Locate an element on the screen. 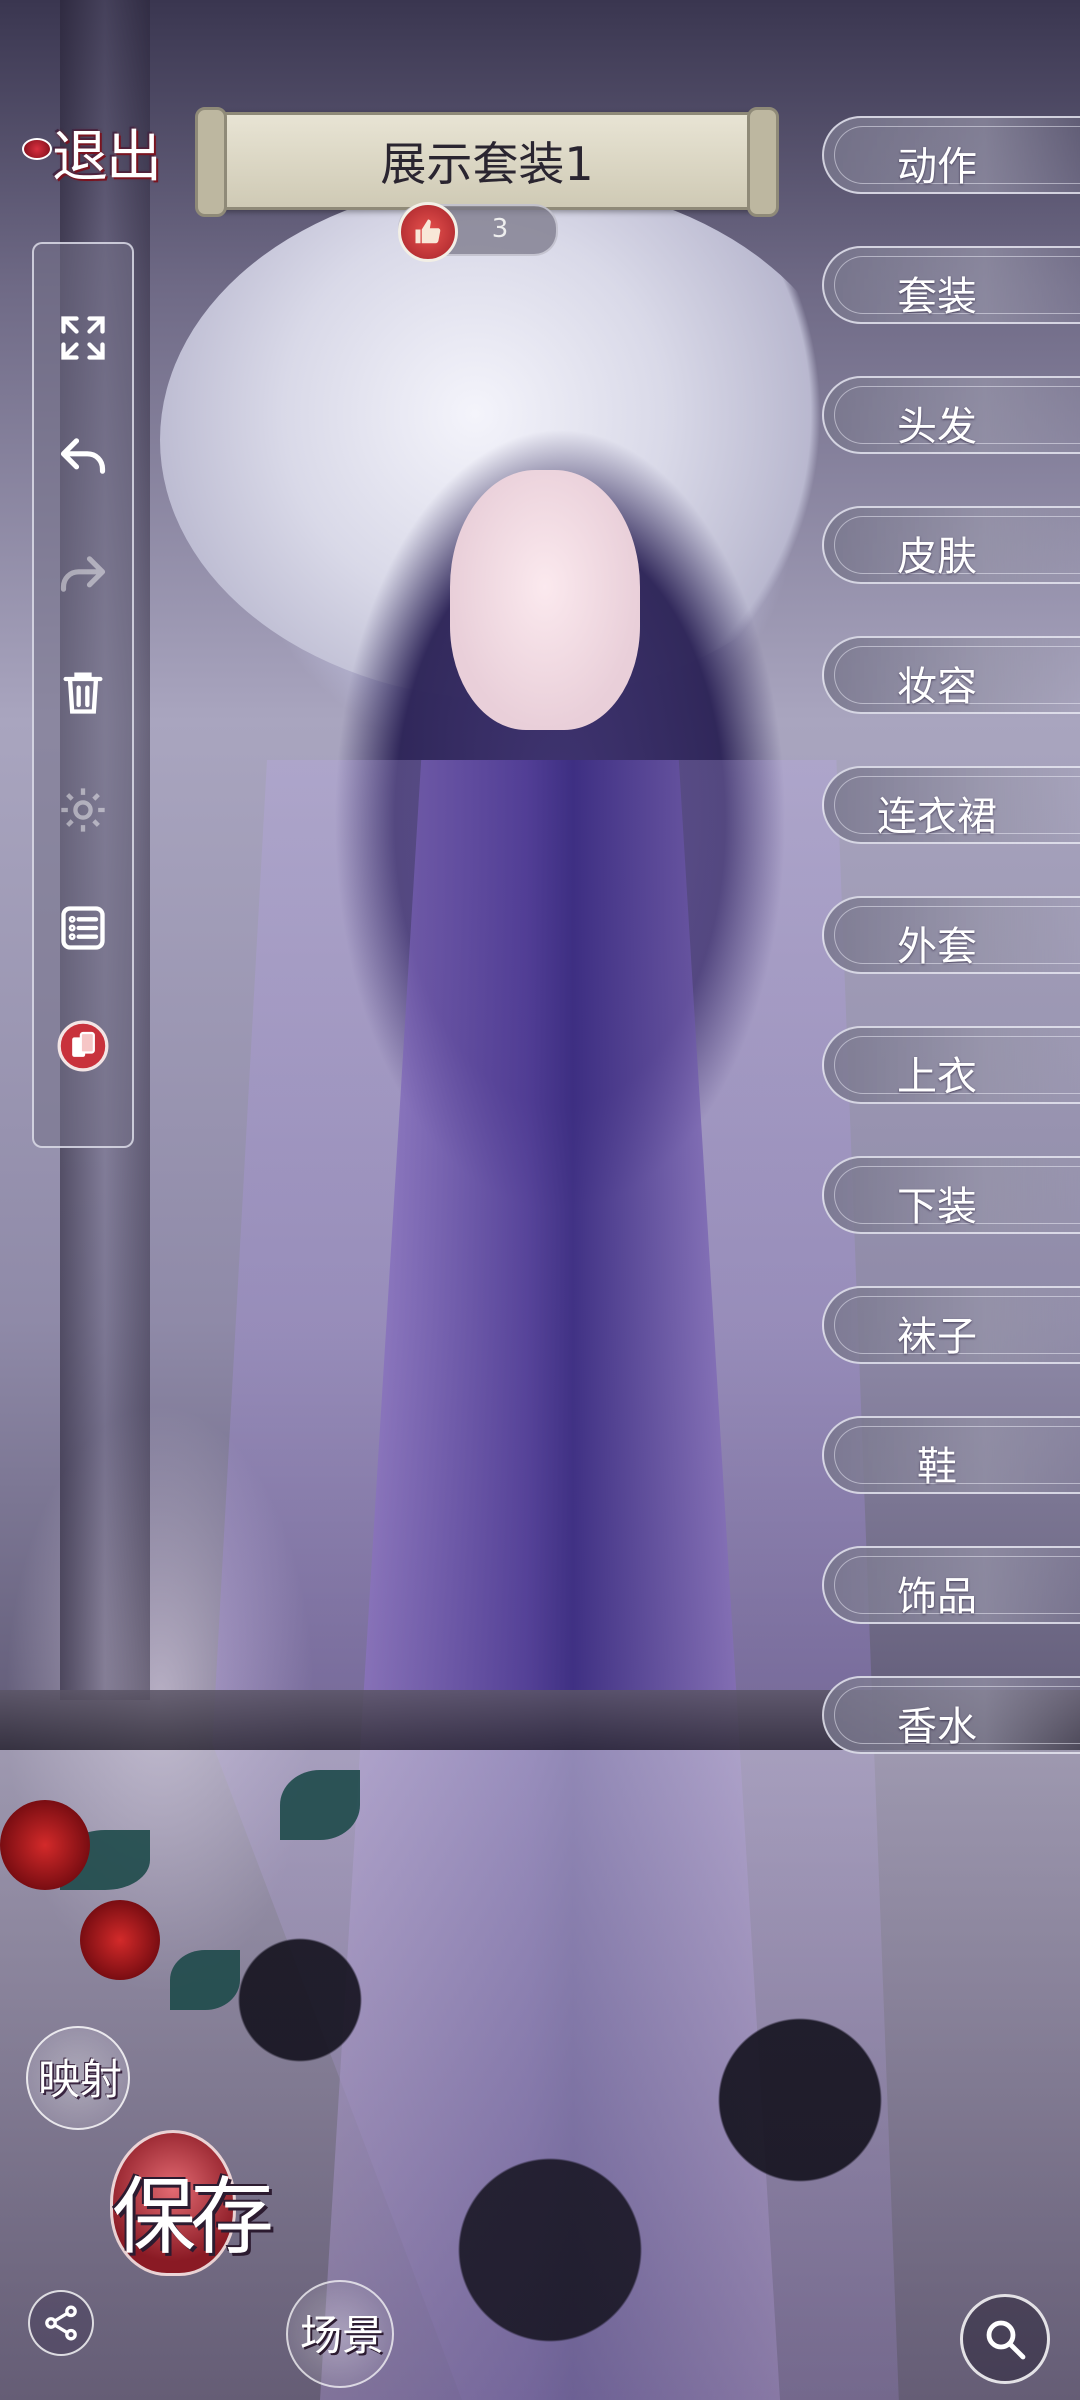 This screenshot has height=2400, width=1080. save-button: 保存 is located at coordinates (187, 2210).